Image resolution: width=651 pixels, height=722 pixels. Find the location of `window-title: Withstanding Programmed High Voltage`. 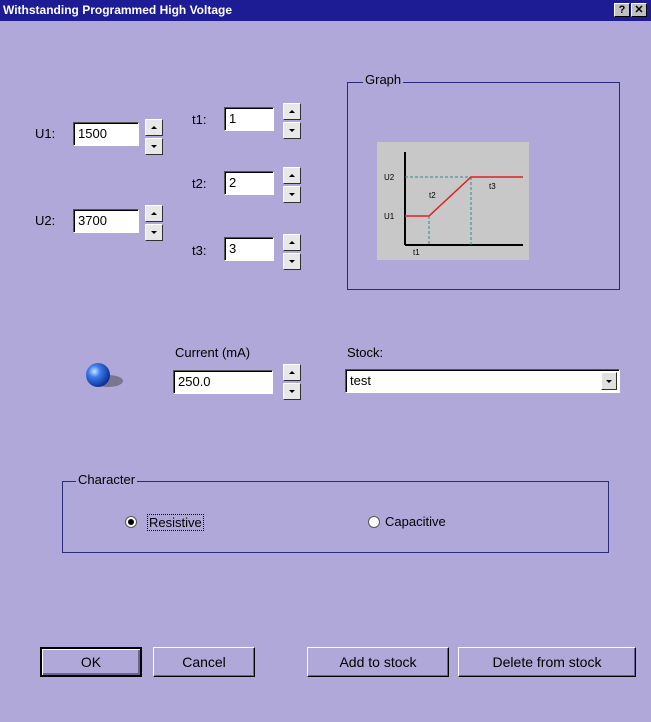

window-title: Withstanding Programmed High Voltage is located at coordinates (118, 10).